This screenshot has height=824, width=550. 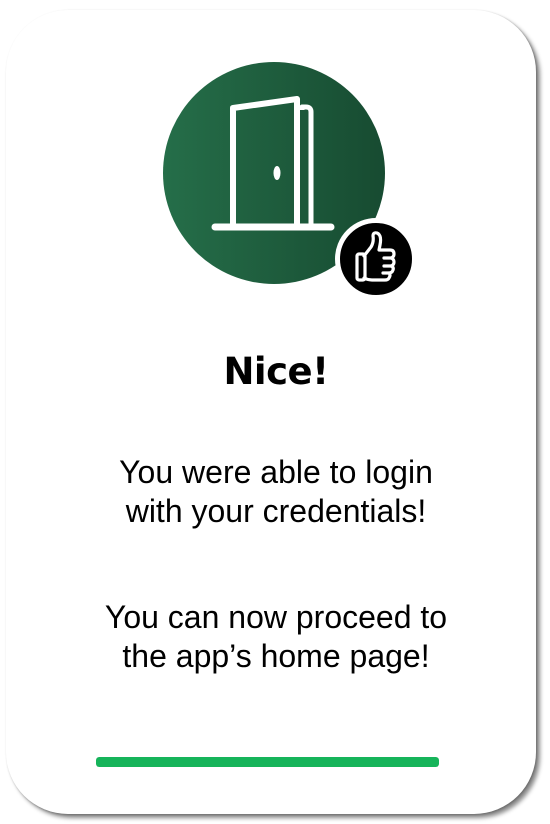 What do you see at coordinates (375, 256) in the screenshot?
I see `thumbs-up-icon` at bounding box center [375, 256].